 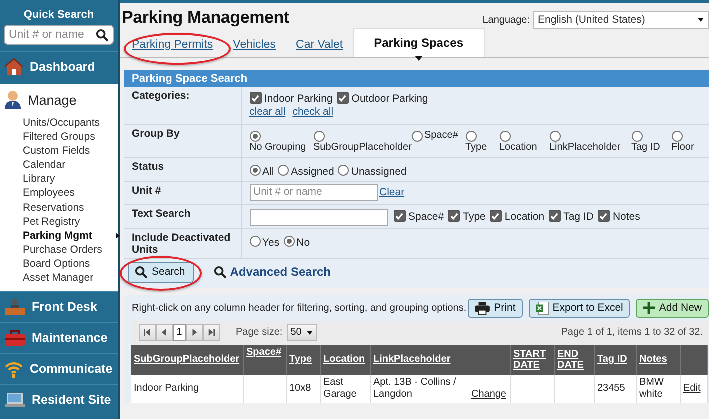 What do you see at coordinates (482, 308) in the screenshot?
I see `printer-icon` at bounding box center [482, 308].